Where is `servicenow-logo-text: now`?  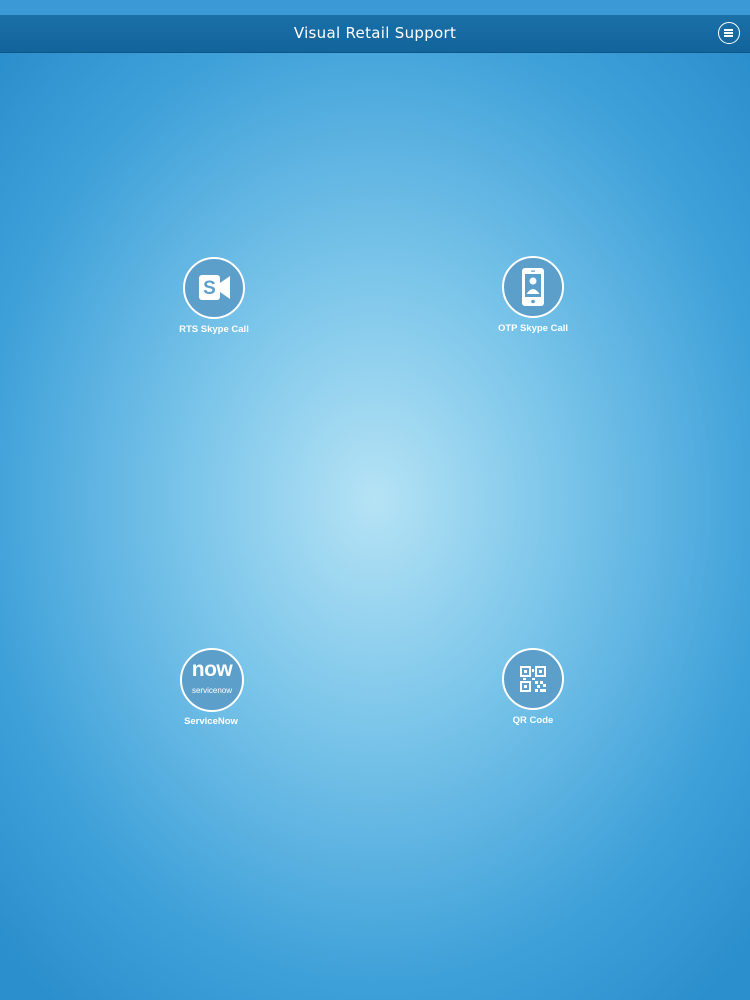
servicenow-logo-text: now is located at coordinates (212, 669).